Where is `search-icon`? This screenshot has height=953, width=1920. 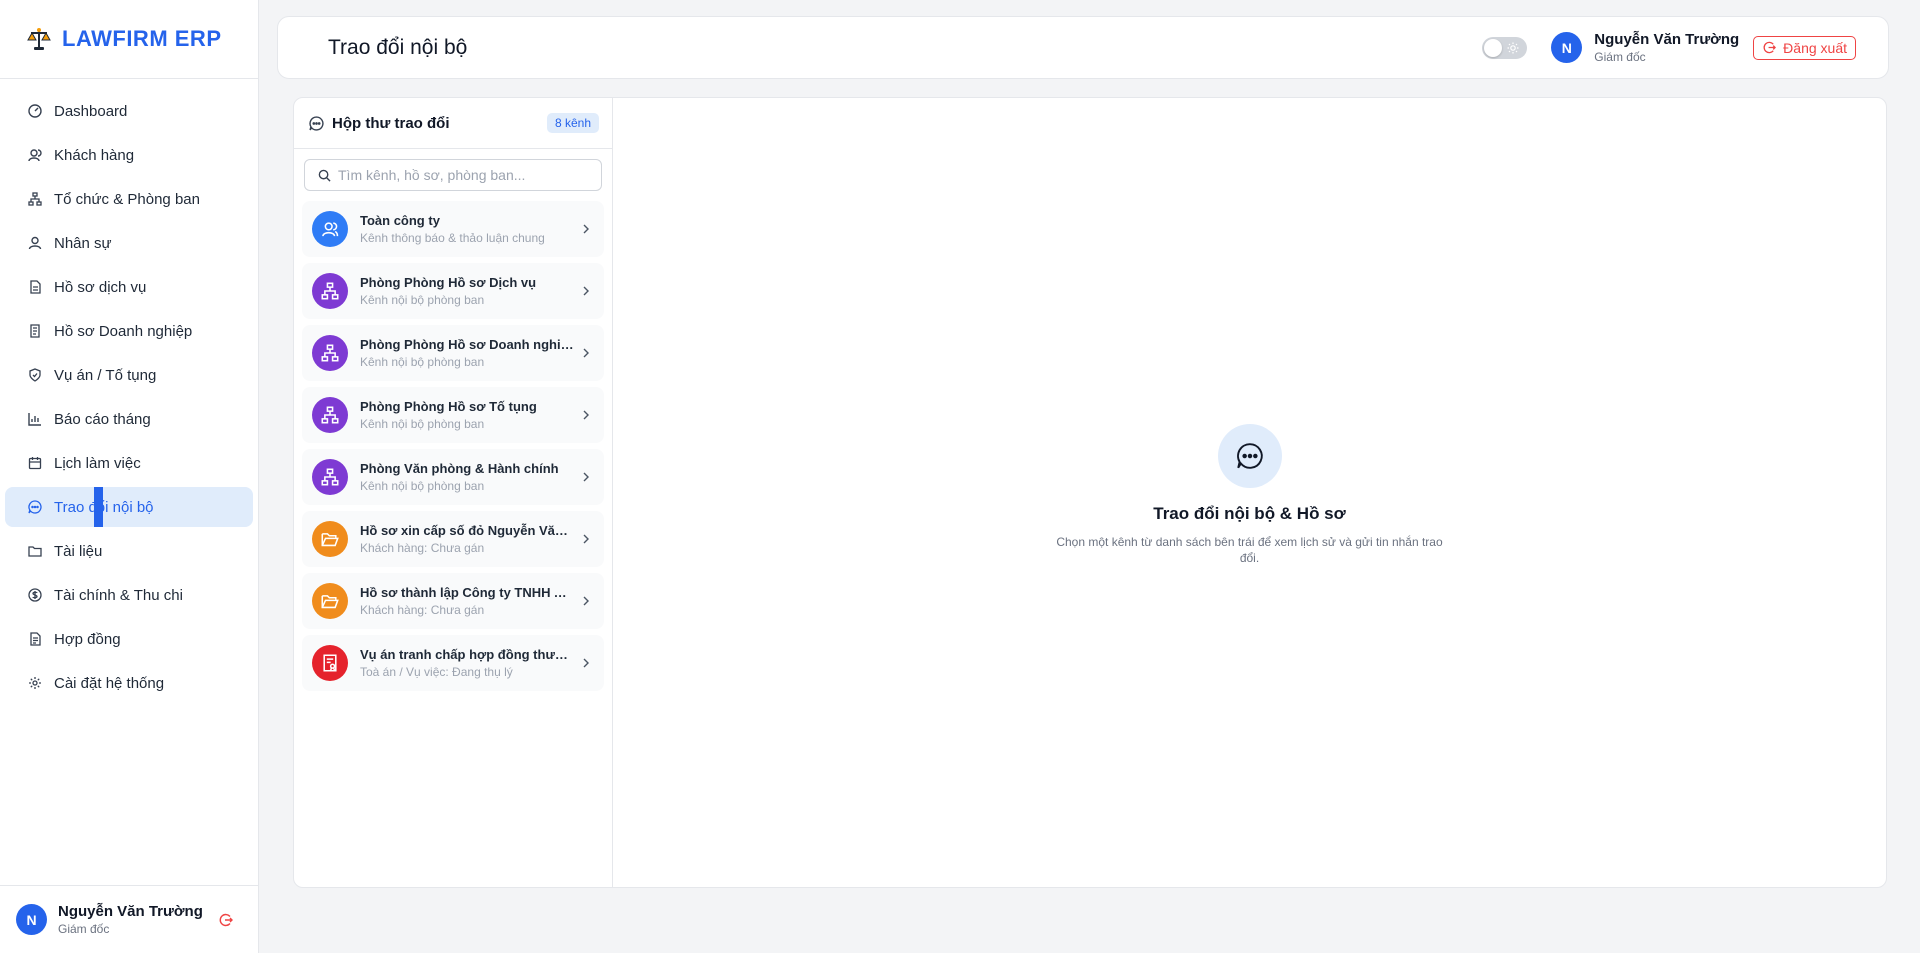 search-icon is located at coordinates (324, 175).